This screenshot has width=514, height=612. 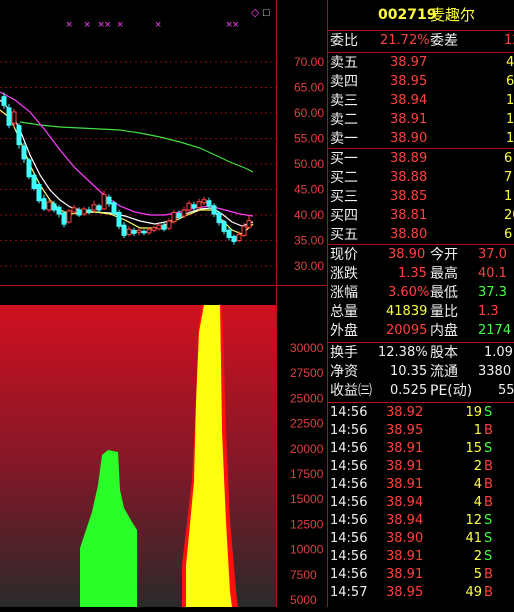 What do you see at coordinates (344, 63) in the screenshot?
I see `sell-level-label: 卖五` at bounding box center [344, 63].